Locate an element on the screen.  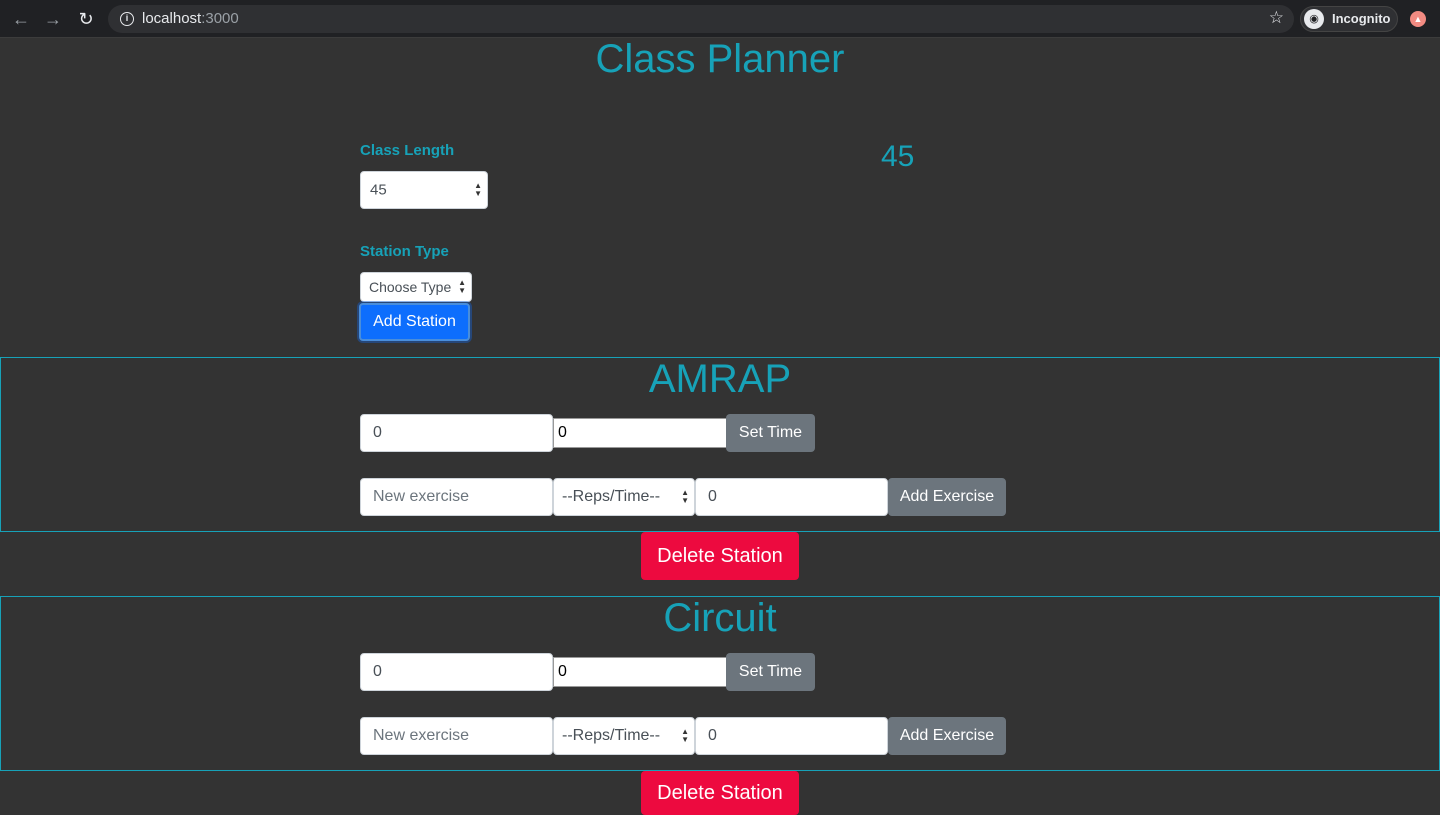
station-type-select: Choose Type ▲ ▼ is located at coordinates (416, 287).